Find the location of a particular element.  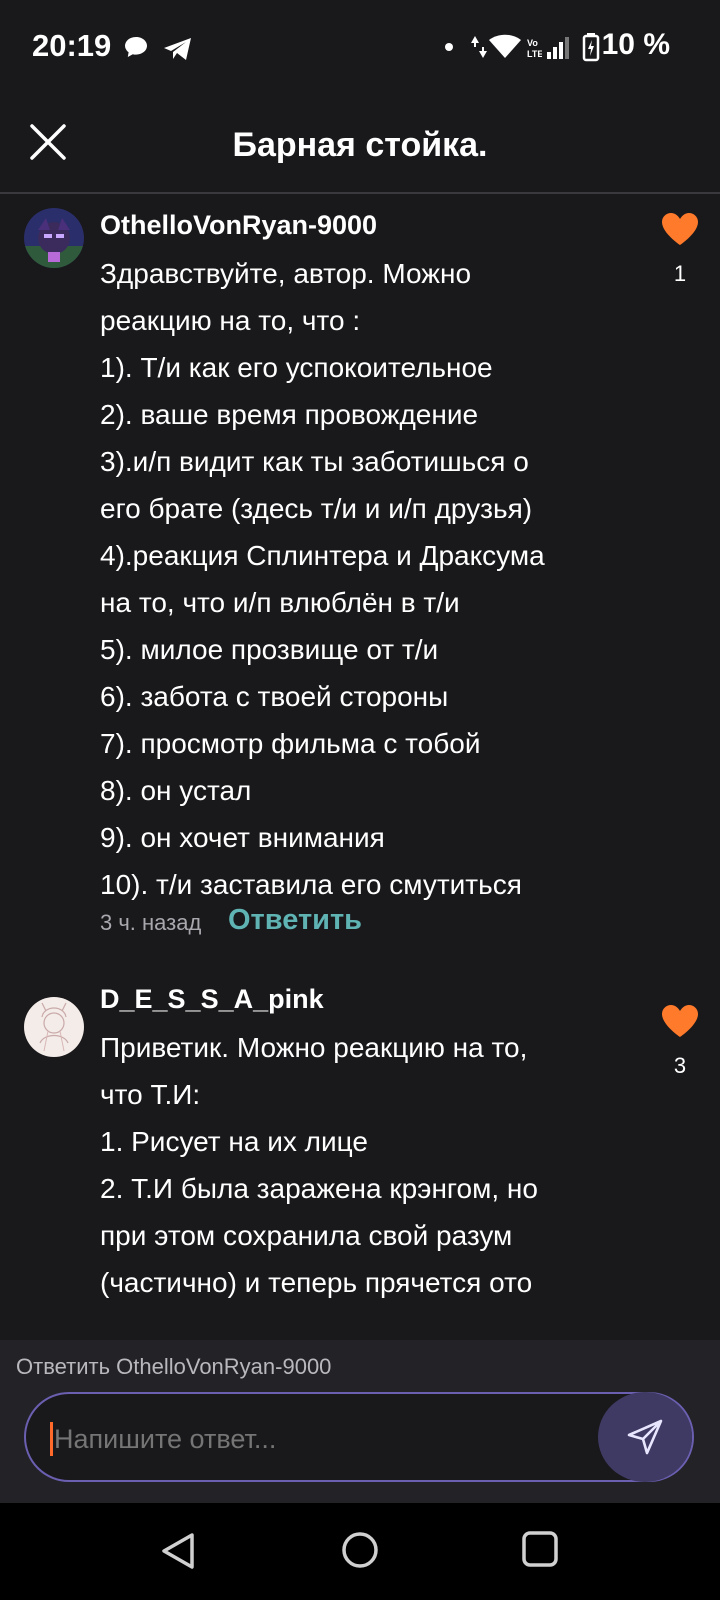

comment-author: OthelloVonRyan-9000 is located at coordinates (238, 225).